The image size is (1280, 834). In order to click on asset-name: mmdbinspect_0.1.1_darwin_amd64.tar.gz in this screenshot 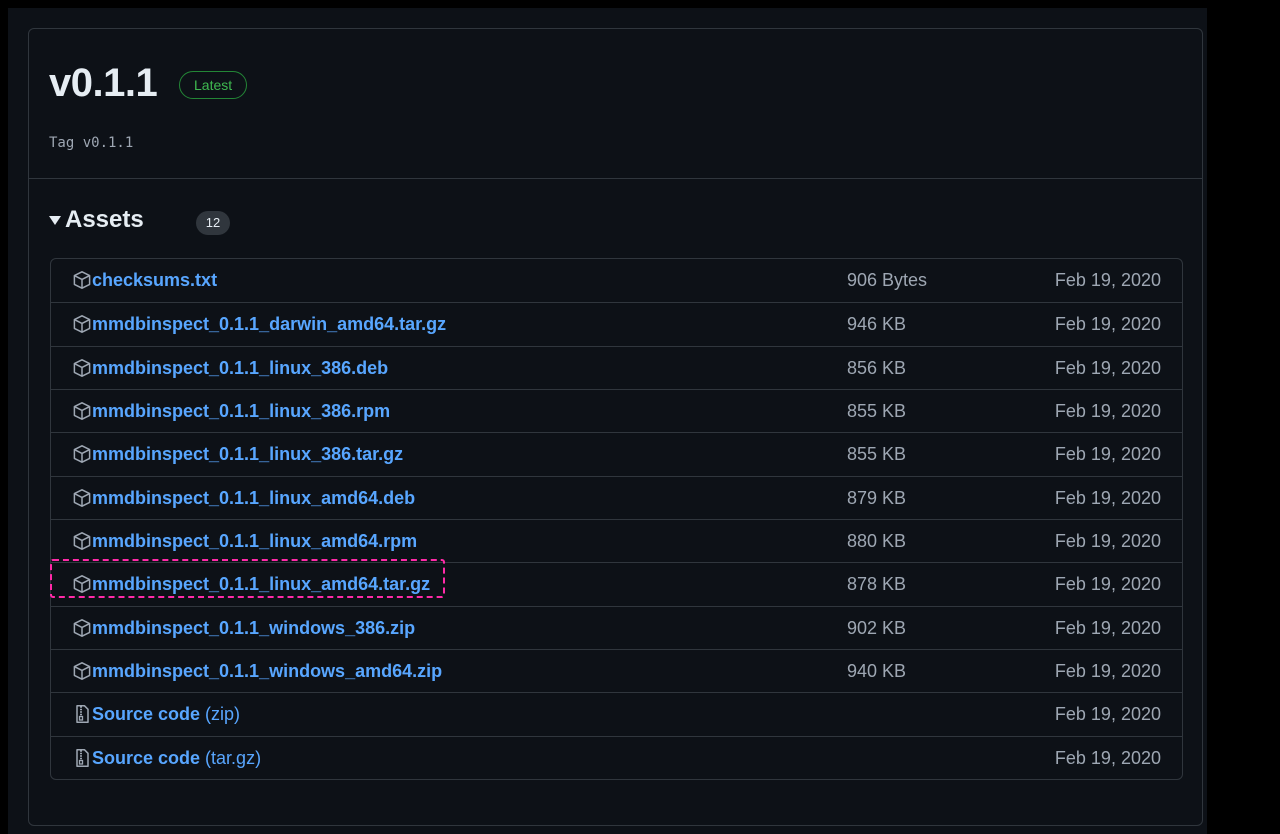, I will do `click(269, 324)`.